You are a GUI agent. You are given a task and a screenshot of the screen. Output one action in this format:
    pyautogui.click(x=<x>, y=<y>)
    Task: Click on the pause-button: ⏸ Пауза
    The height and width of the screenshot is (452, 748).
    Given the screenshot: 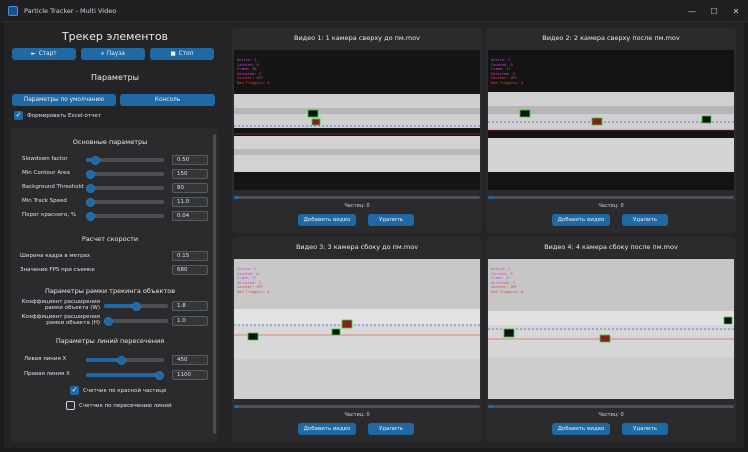 What is the action you would take?
    pyautogui.click(x=113, y=54)
    